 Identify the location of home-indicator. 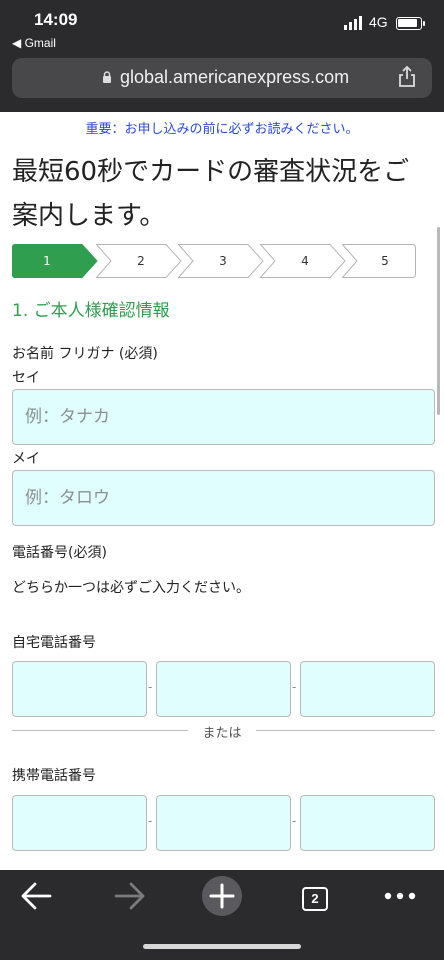
(222, 946).